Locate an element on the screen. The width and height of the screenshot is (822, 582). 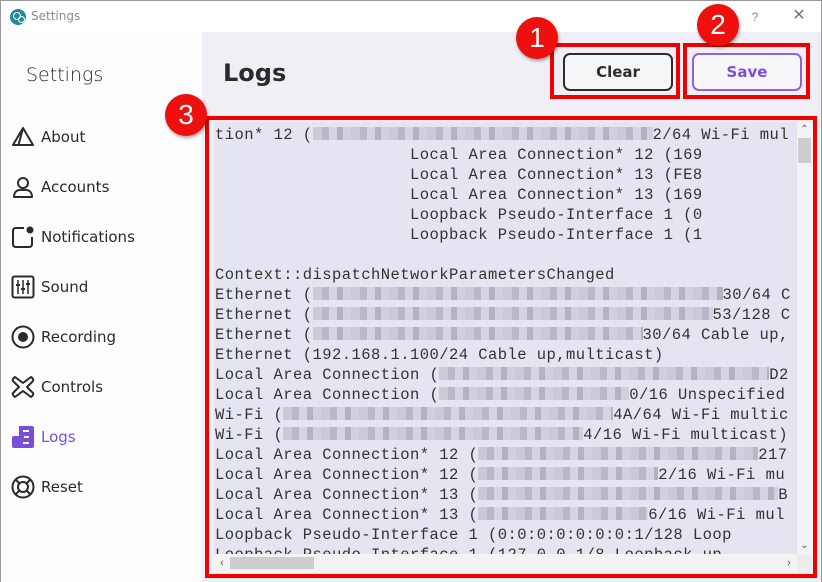
log-line-text: Loopback Pseudo-Interface 1 (0 is located at coordinates (459, 215).